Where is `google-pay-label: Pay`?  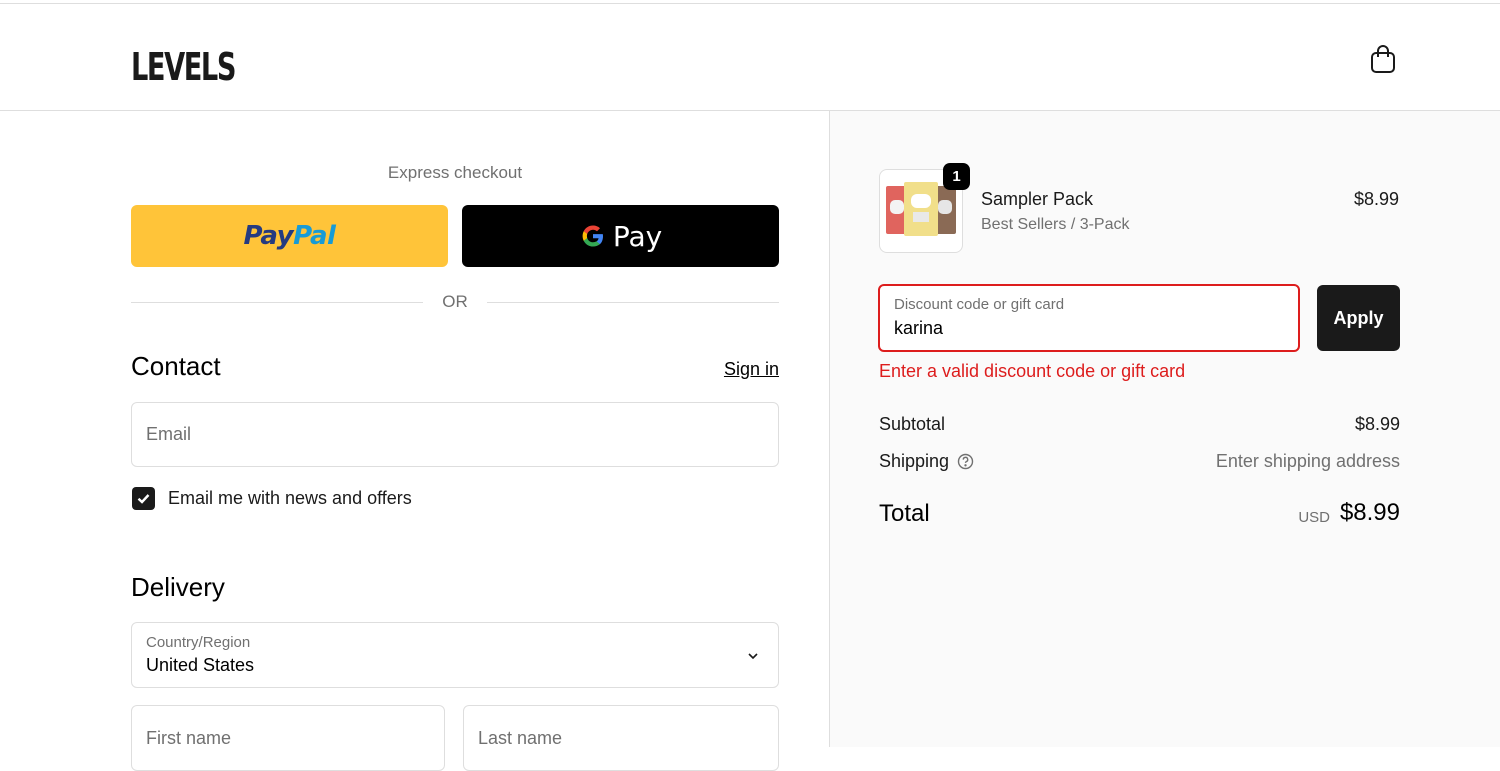 google-pay-label: Pay is located at coordinates (637, 236).